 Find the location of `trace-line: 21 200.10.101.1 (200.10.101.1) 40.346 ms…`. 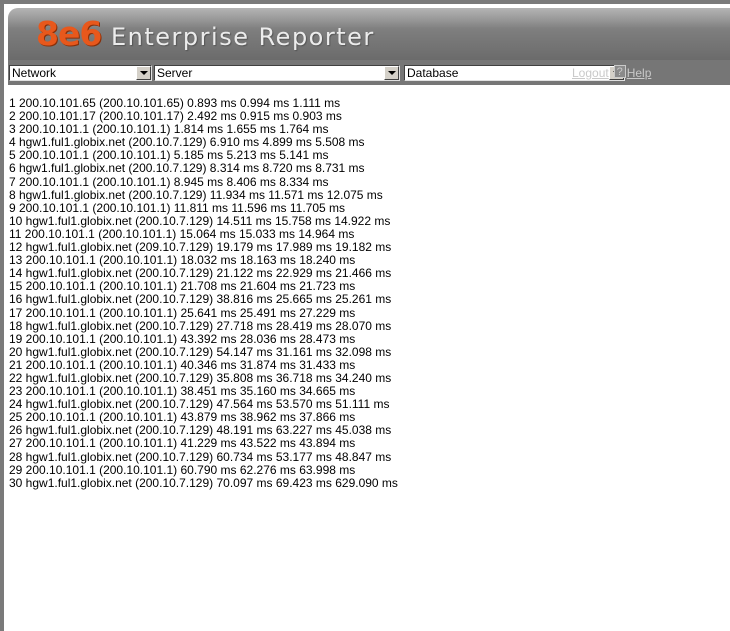

trace-line: 21 200.10.101.1 (200.10.101.1) 40.346 ms… is located at coordinates (182, 364).